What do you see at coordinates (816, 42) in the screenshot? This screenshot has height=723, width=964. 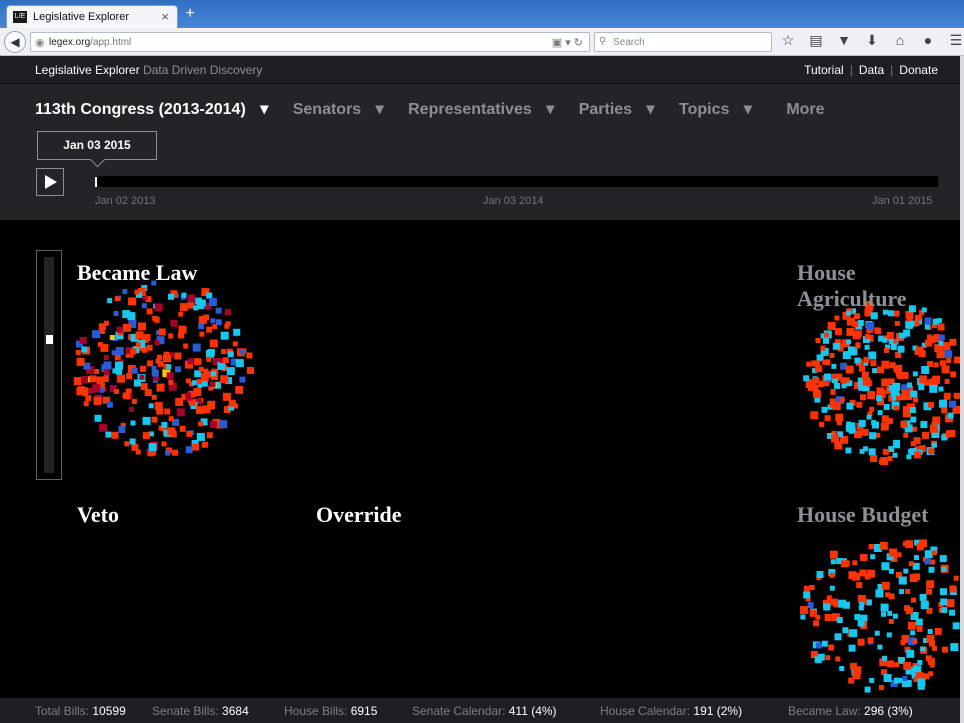 I see `reader-icon: ▤` at bounding box center [816, 42].